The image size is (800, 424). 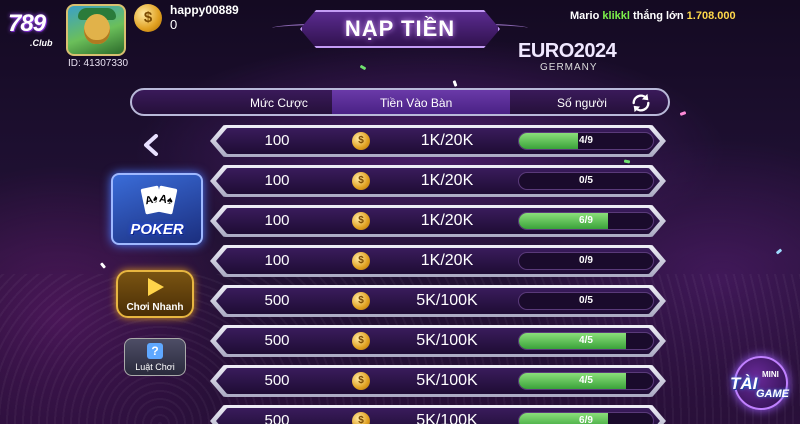 I want to click on refresh-icon, so click(x=641, y=103).